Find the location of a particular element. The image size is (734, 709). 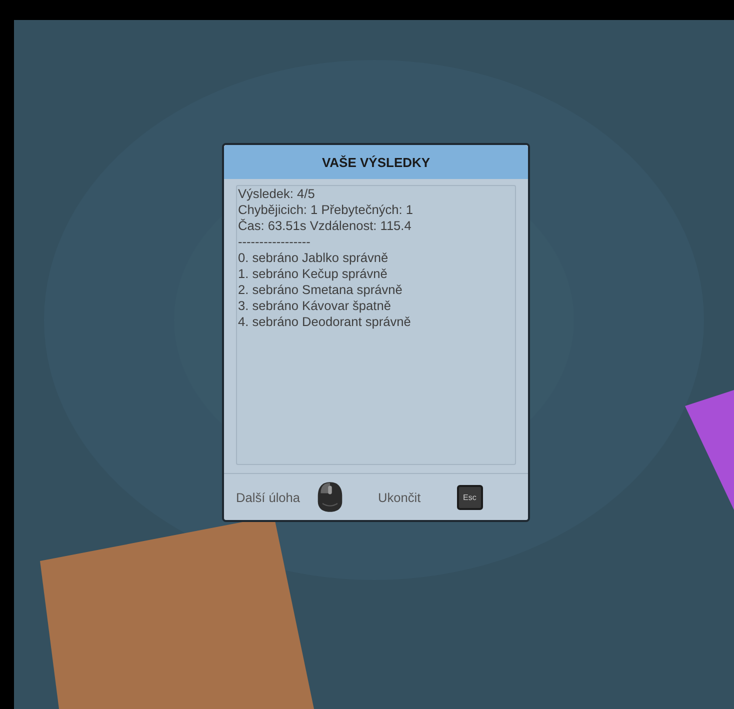

result-line: Chybějicich: 1 Přebytečných: 1 is located at coordinates (326, 210).